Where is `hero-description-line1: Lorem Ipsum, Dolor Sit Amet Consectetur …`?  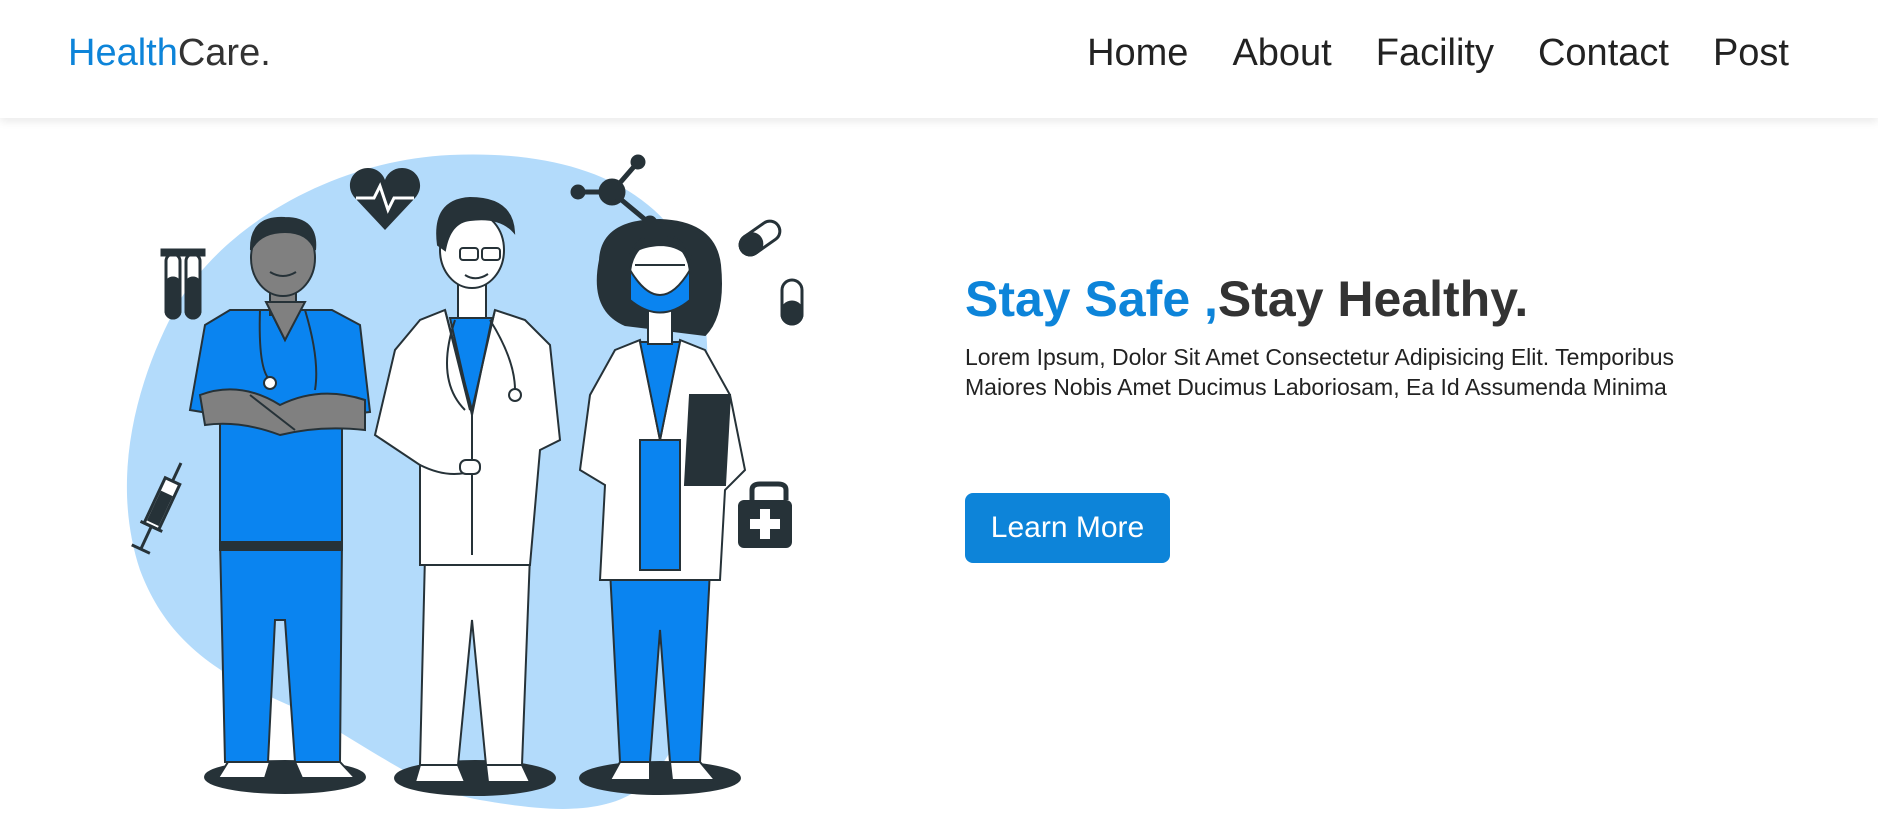 hero-description-line1: Lorem Ipsum, Dolor Sit Amet Consectetur … is located at coordinates (1320, 357).